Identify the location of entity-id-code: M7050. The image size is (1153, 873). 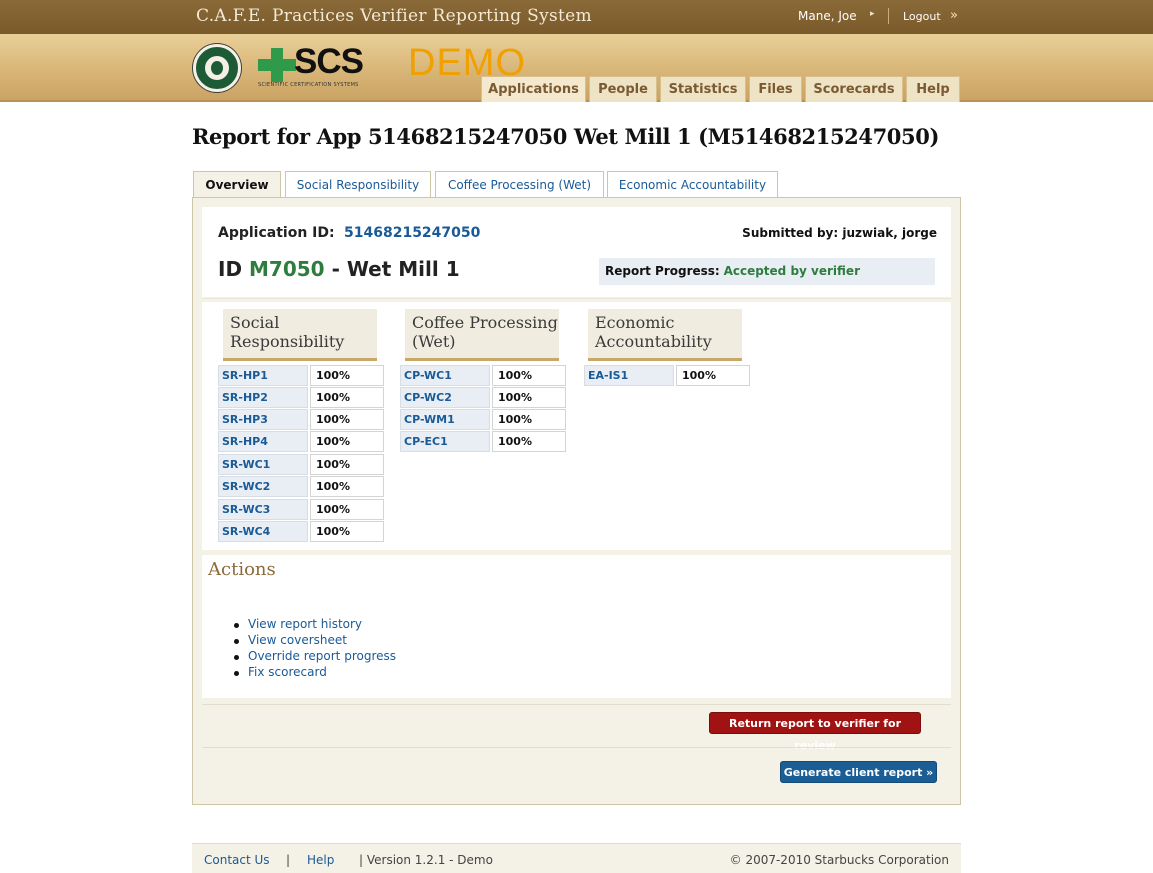
(287, 269).